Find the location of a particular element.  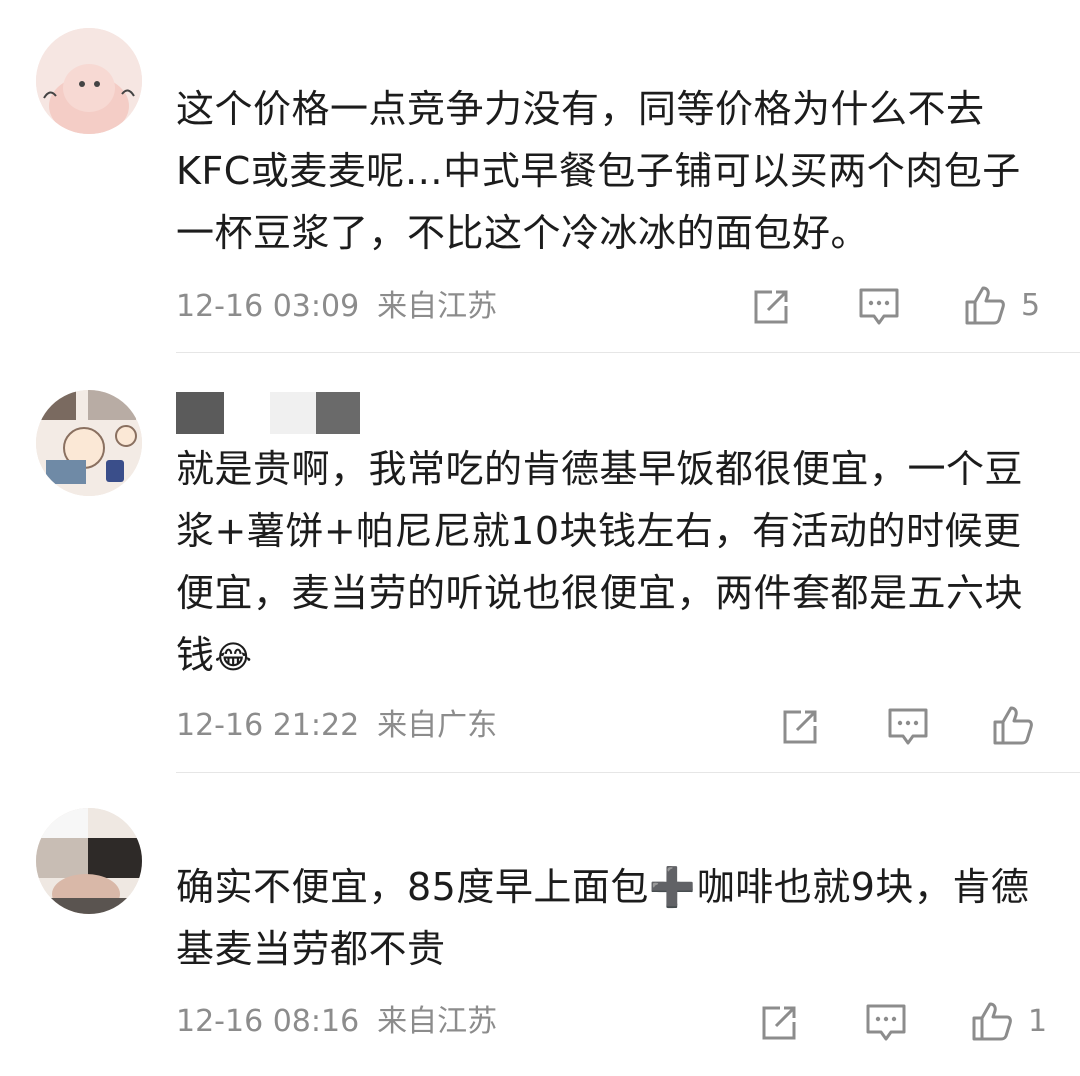

comment-text-part-1: 确实不便宜，85度早上面包 is located at coordinates (412, 887).